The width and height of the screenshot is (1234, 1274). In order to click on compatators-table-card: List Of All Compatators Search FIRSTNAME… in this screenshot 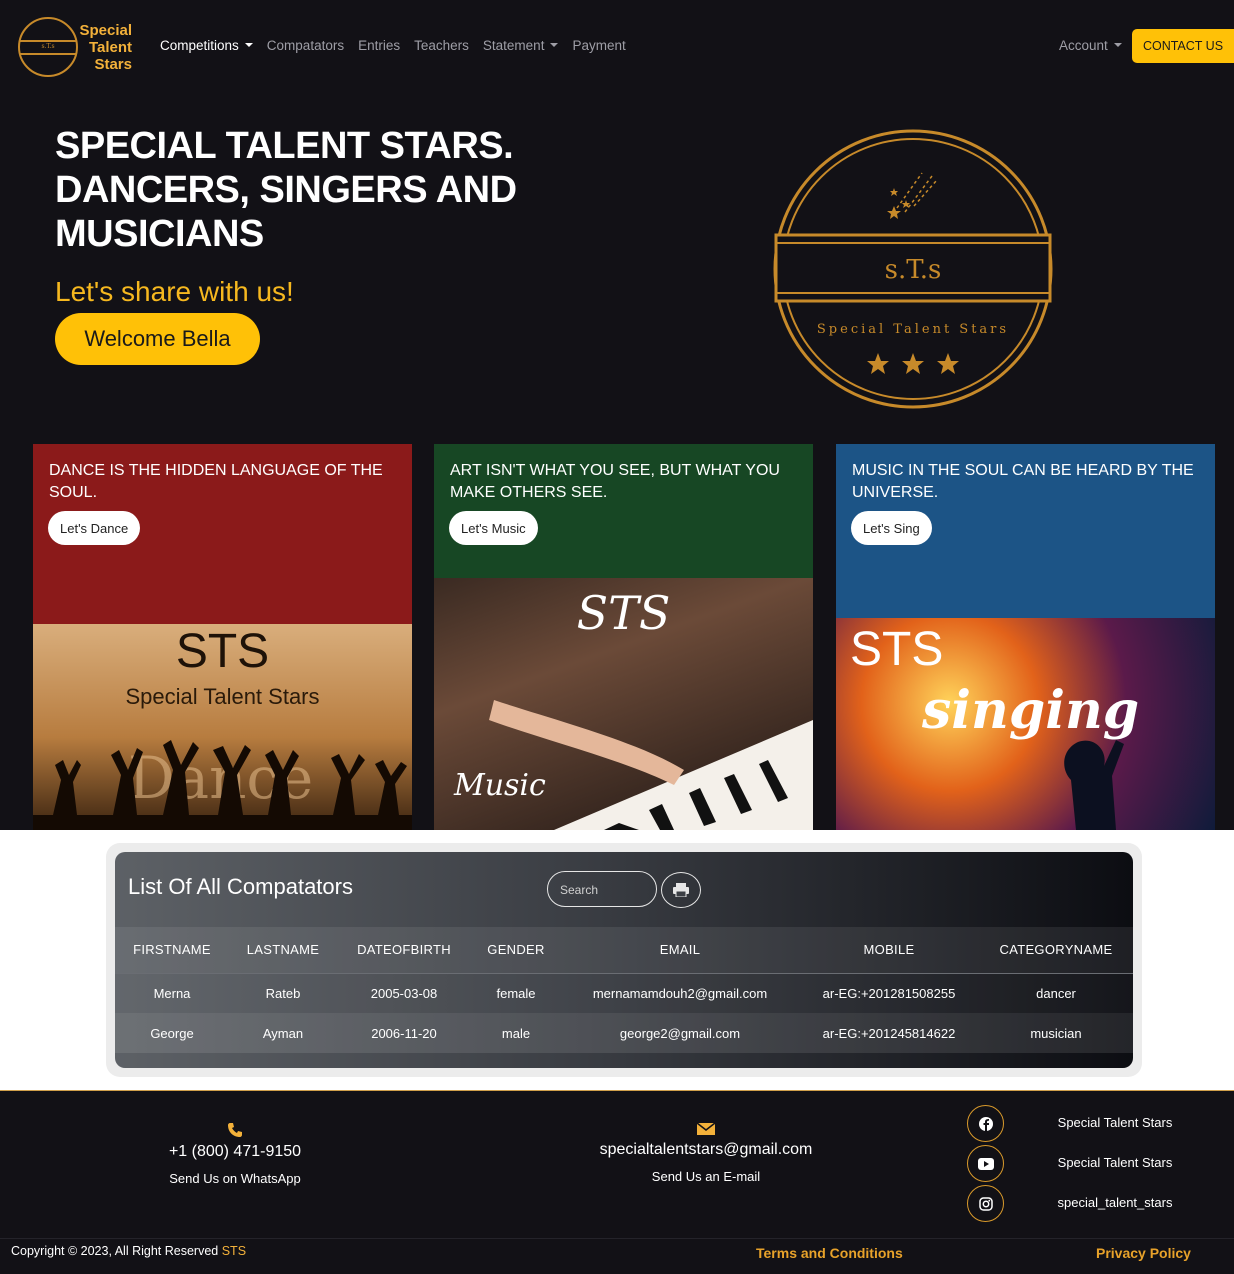, I will do `click(624, 960)`.